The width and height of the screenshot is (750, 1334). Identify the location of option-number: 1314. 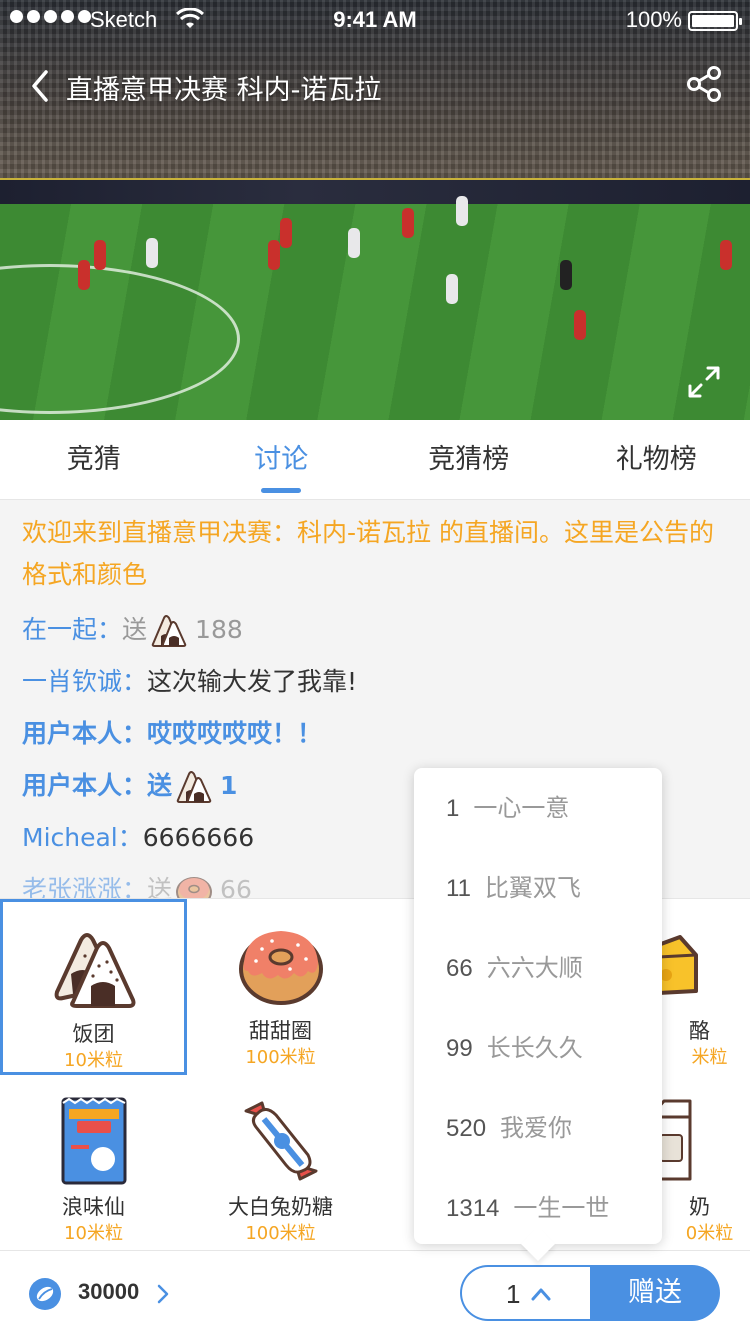
(473, 1208).